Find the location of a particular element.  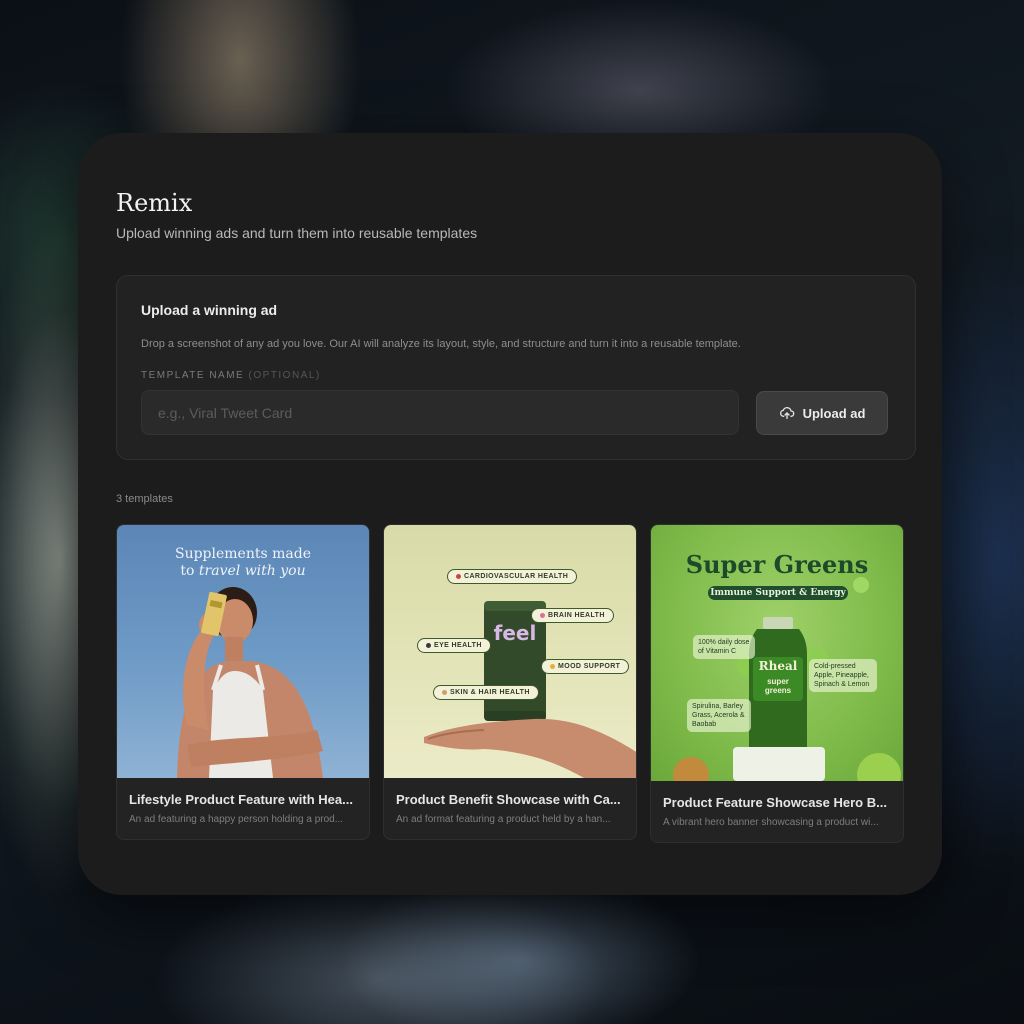

brain-icon is located at coordinates (542, 615).